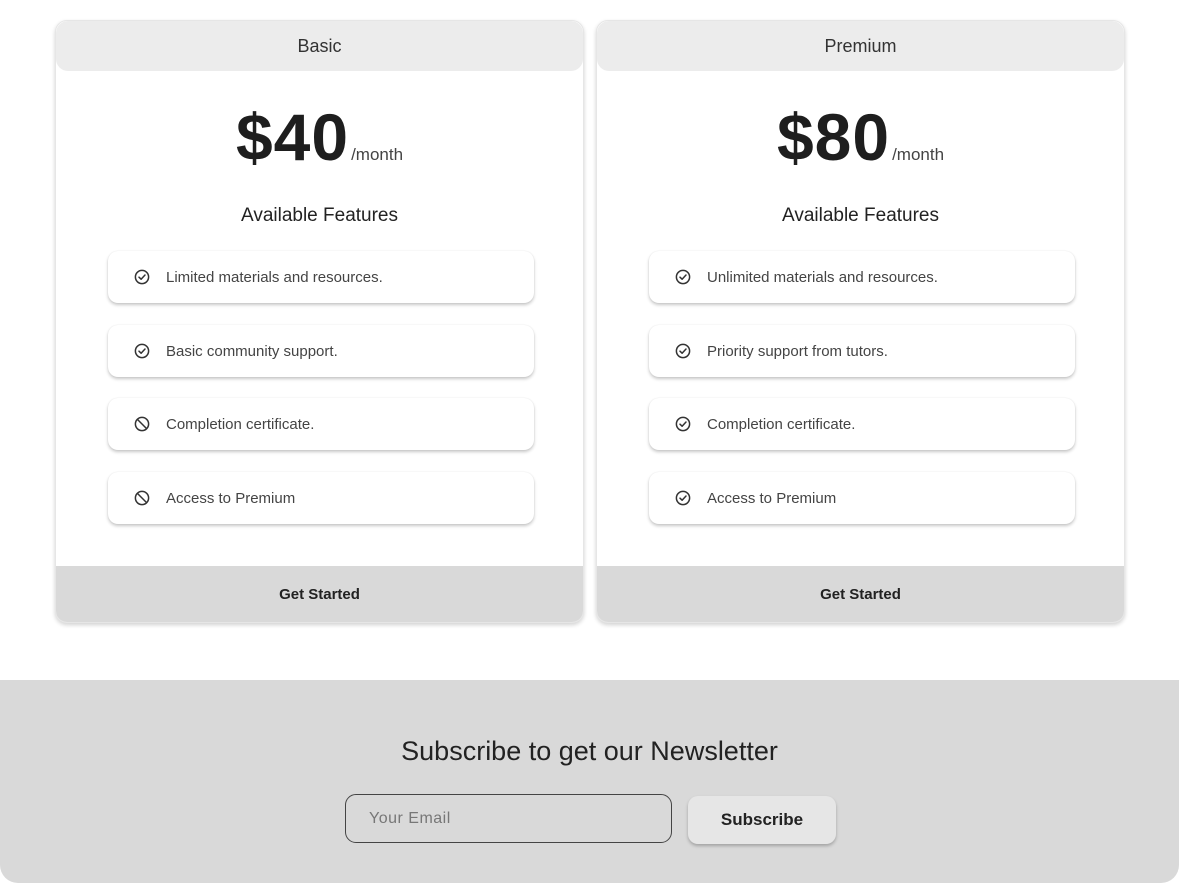 The height and width of the screenshot is (883, 1179). Describe the element at coordinates (860, 594) in the screenshot. I see `get-started-button-premium: Get Started` at that location.